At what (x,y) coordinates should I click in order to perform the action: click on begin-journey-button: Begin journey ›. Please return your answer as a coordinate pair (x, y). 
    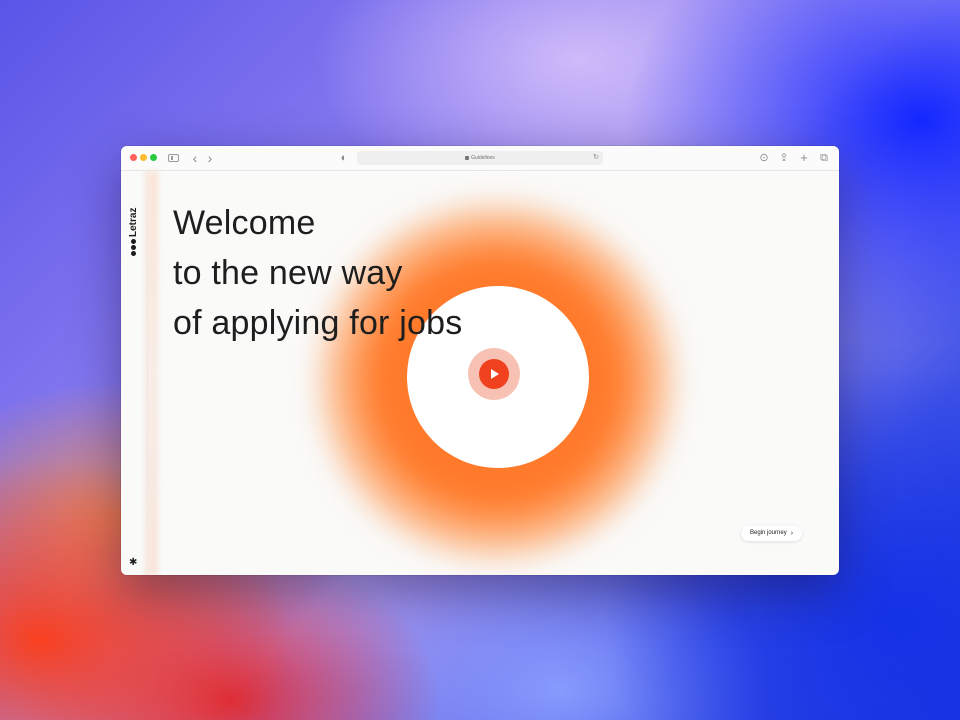
    Looking at the image, I should click on (772, 533).